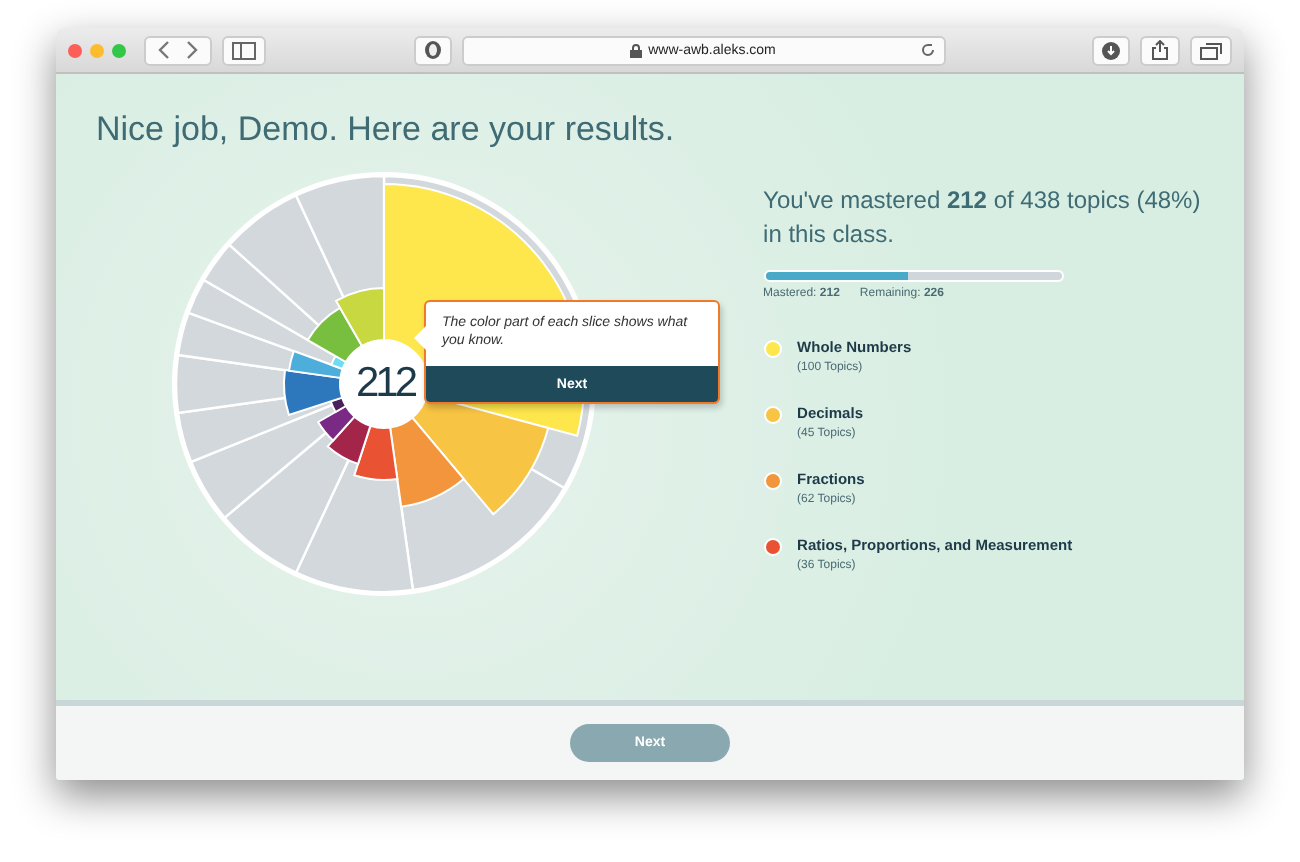  I want to click on page-heading: Nice job, Demo. Here are your results., so click(386, 130).